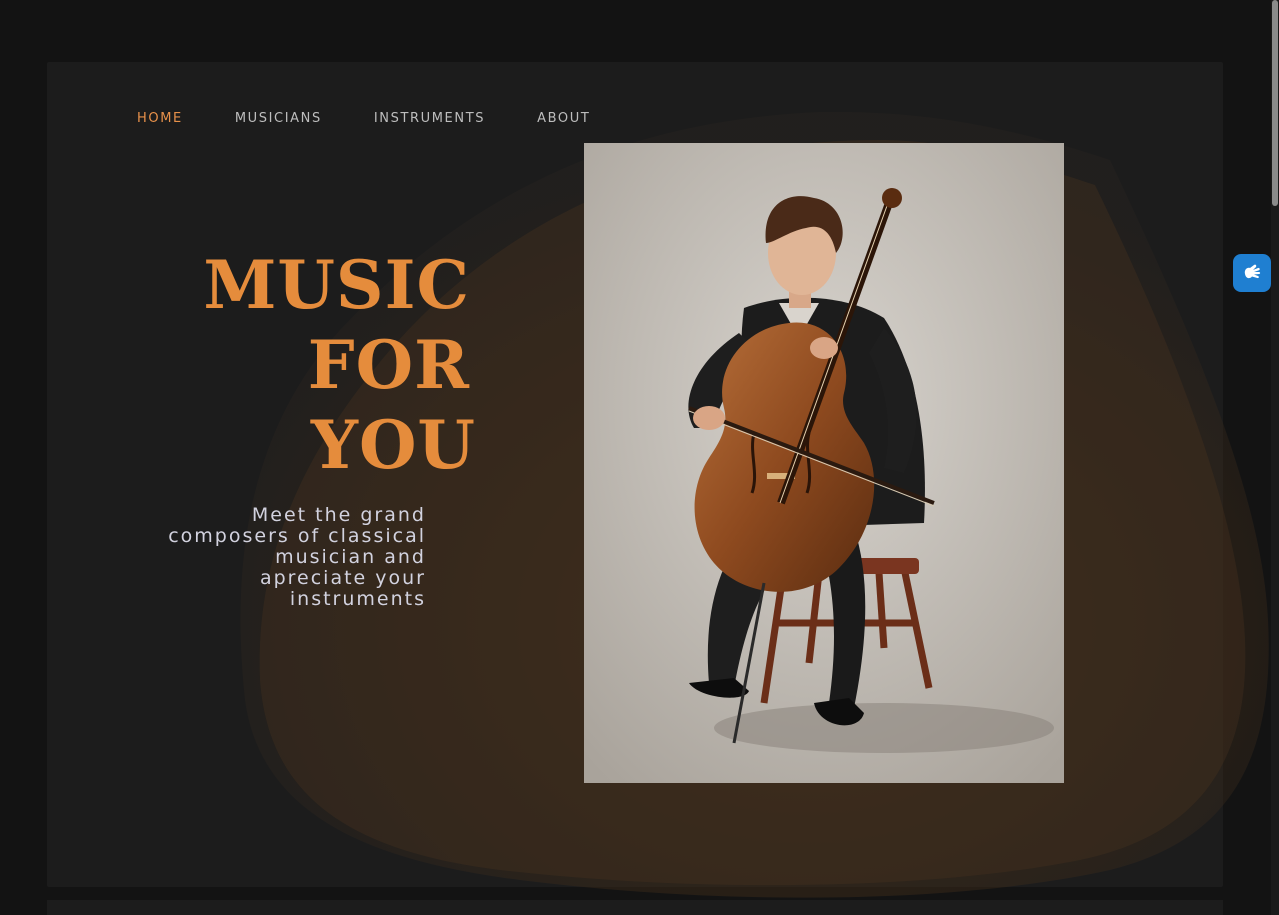 This screenshot has height=915, width=1279. I want to click on hero-title-line-1: MUSIC, so click(336, 285).